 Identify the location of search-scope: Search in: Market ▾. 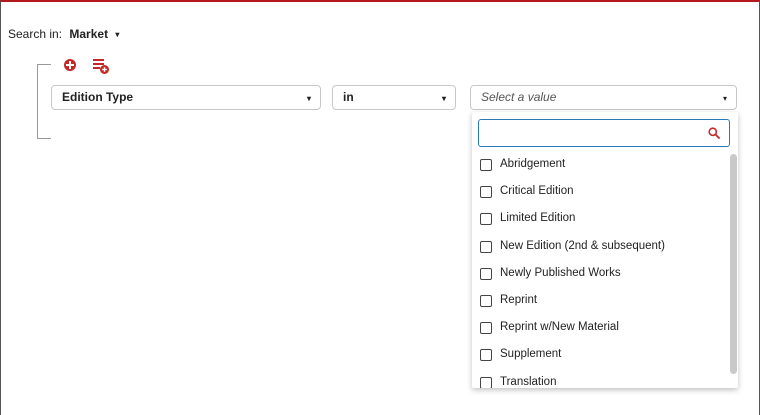
(63, 34).